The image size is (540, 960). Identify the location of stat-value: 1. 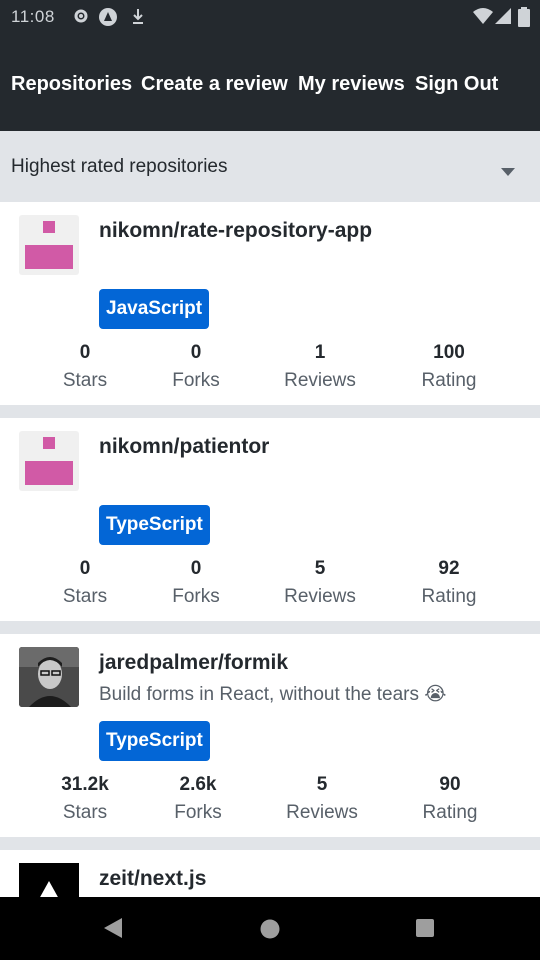
(320, 352).